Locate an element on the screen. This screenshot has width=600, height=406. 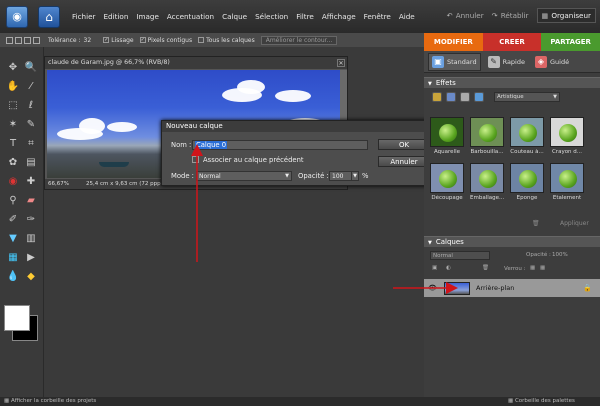
opacity-input: 100 is located at coordinates (341, 176).